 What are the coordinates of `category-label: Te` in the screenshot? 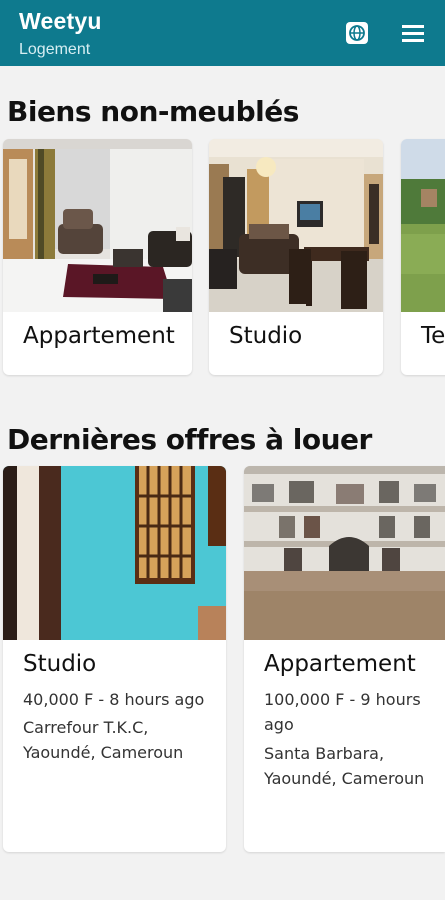 It's located at (433, 336).